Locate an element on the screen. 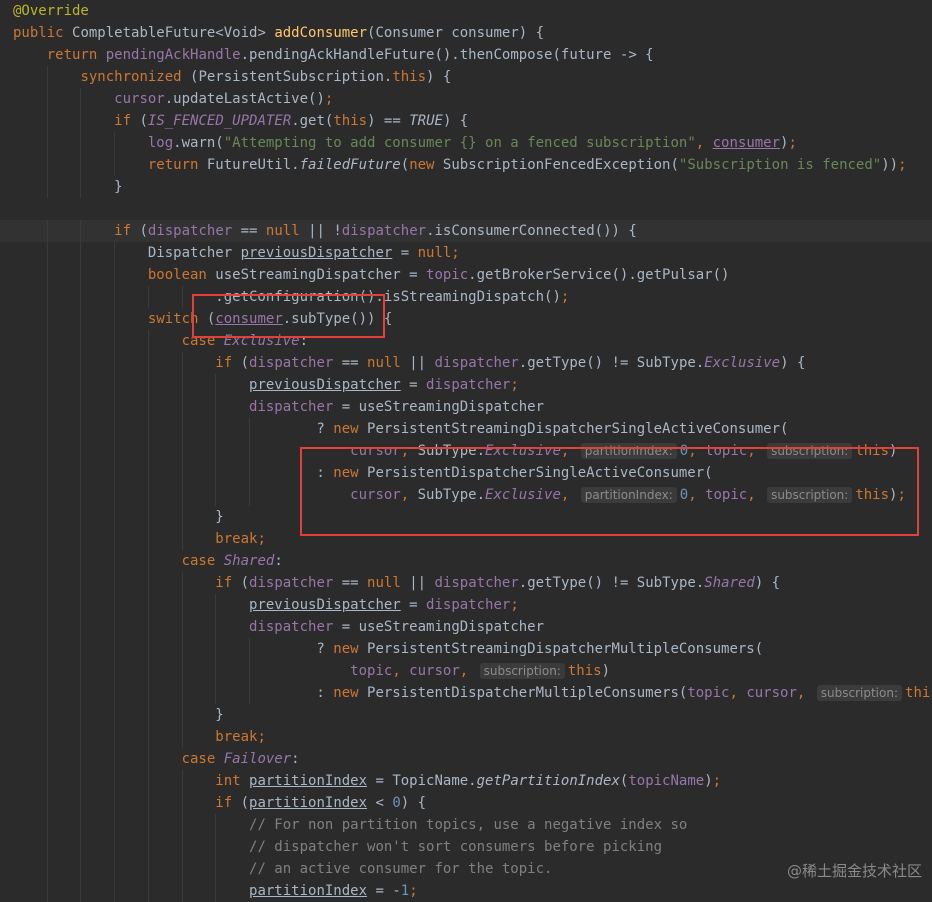 This screenshot has width=932, height=902. code-token: Shared is located at coordinates (249, 561).